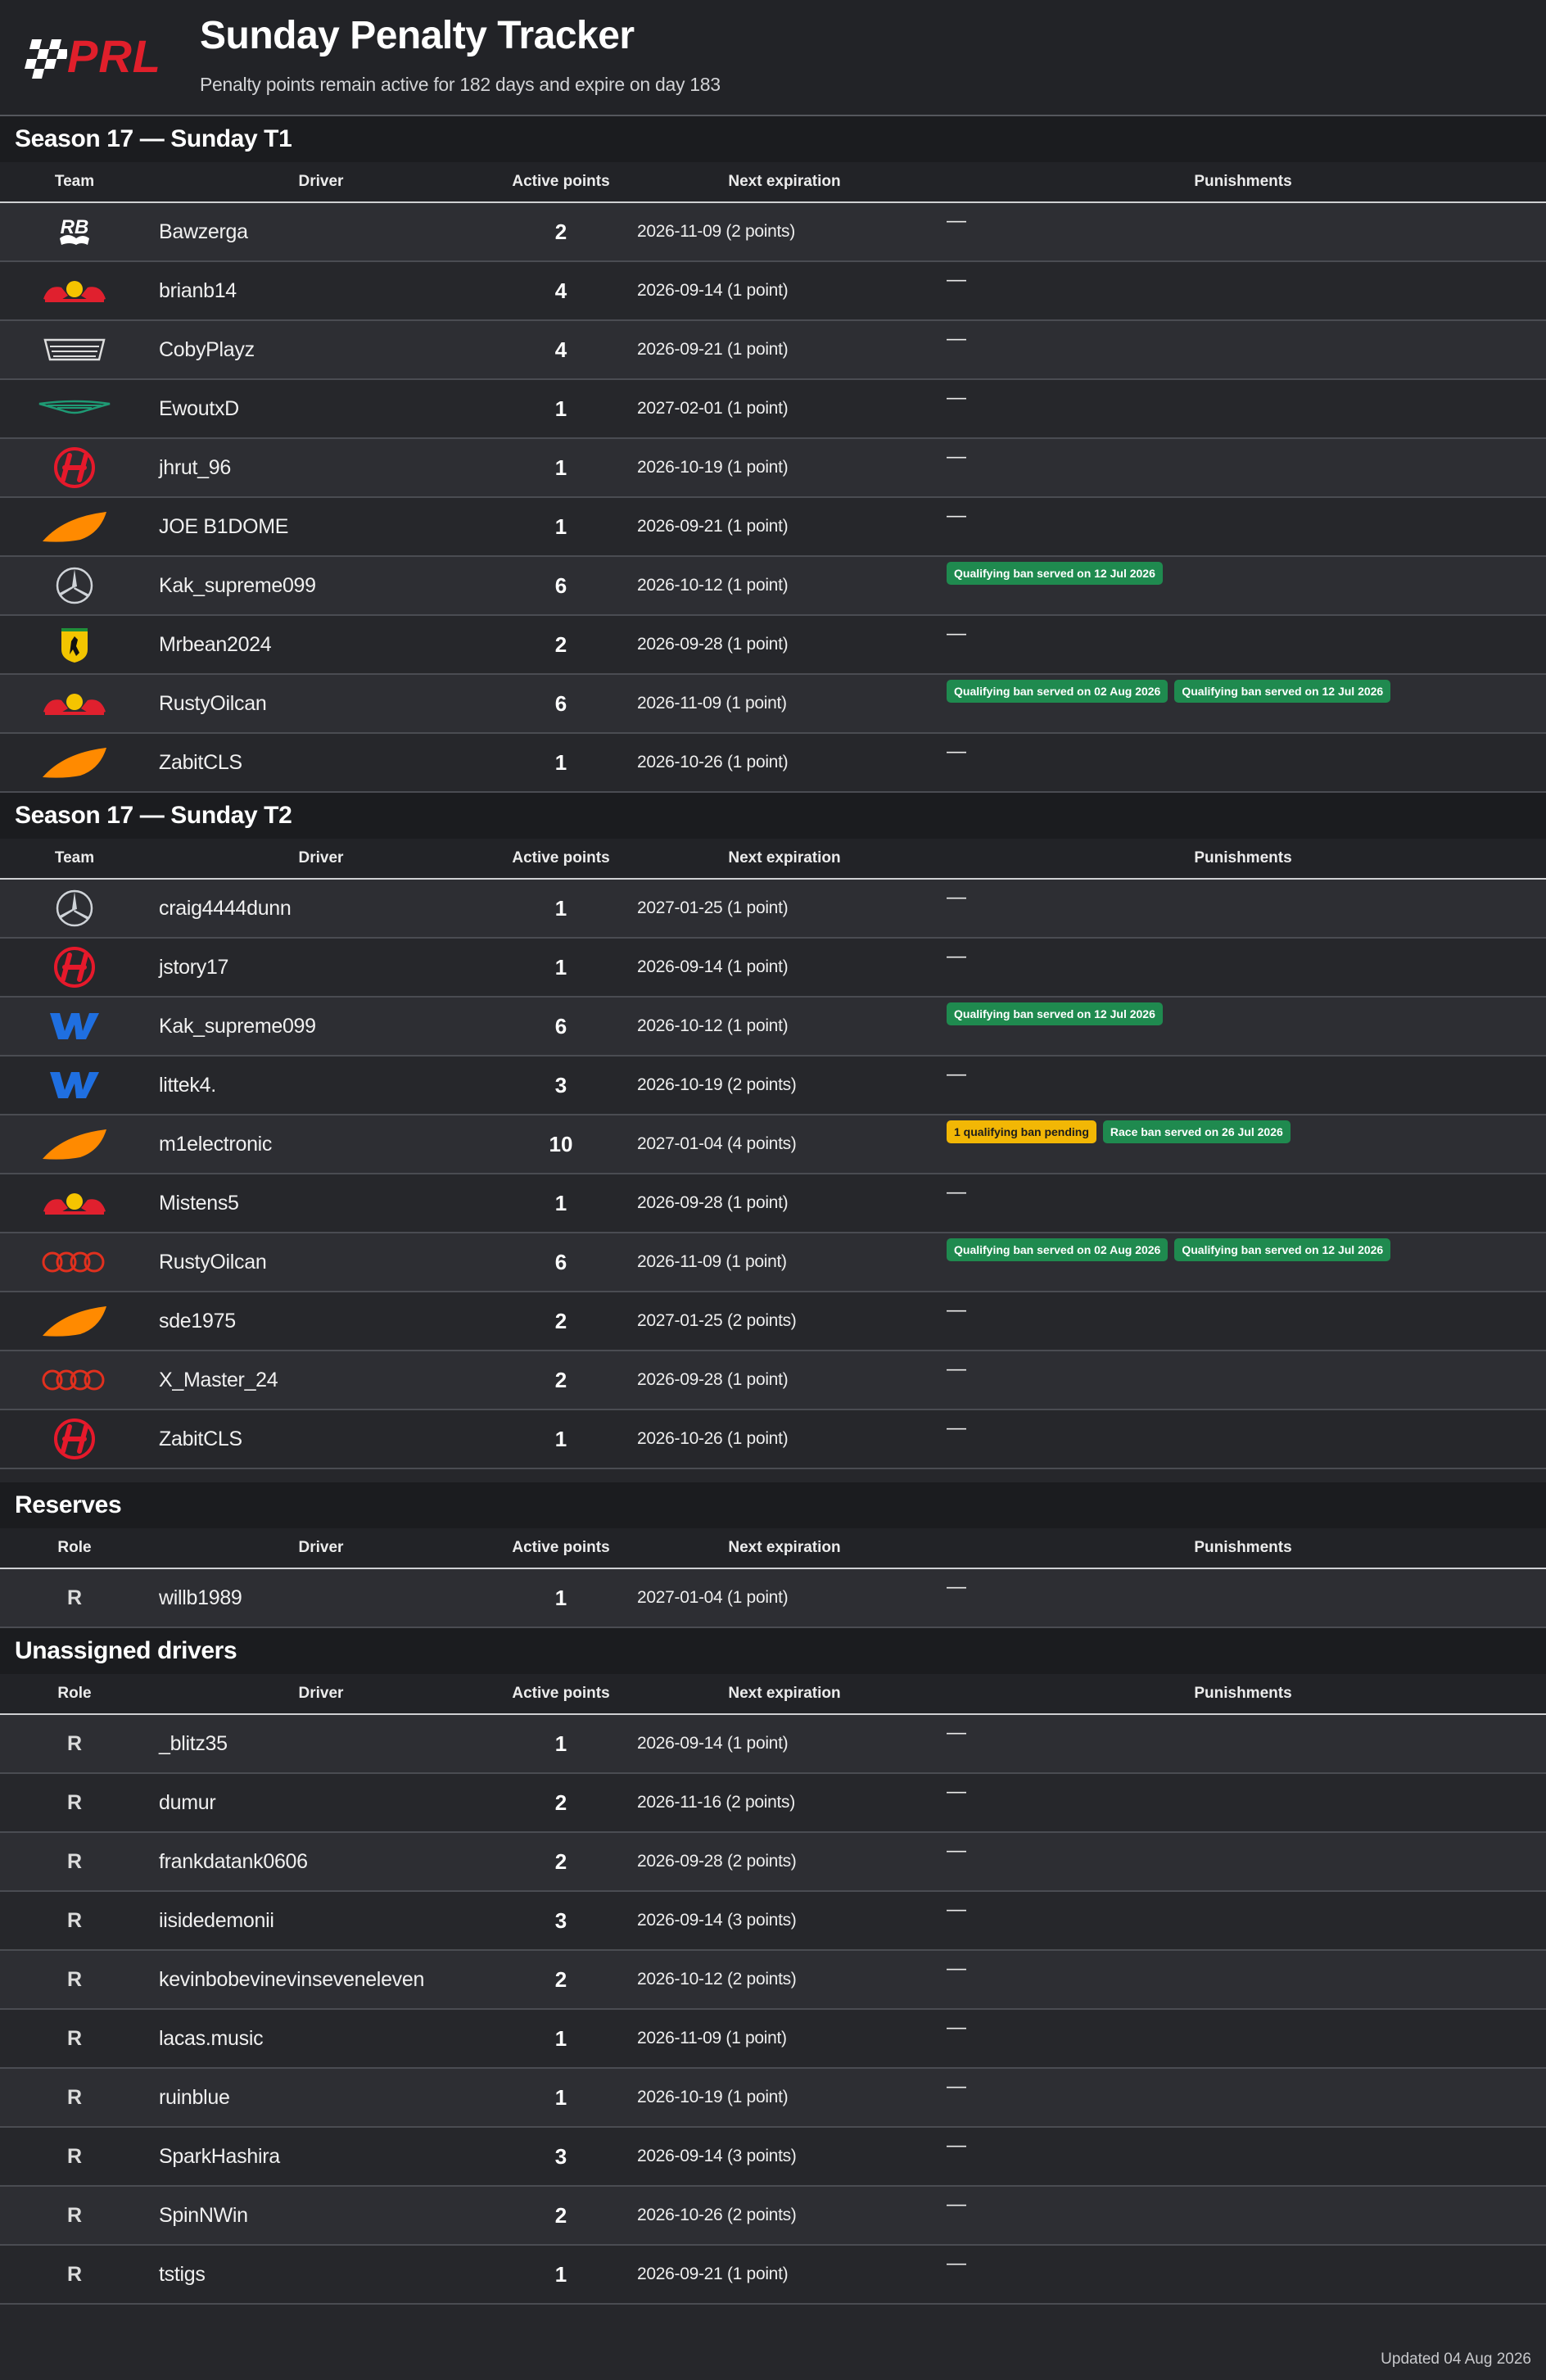 The image size is (1546, 2380). Describe the element at coordinates (1456, 2359) in the screenshot. I see `updated-timestamp: Updated 04 Aug 2026` at that location.